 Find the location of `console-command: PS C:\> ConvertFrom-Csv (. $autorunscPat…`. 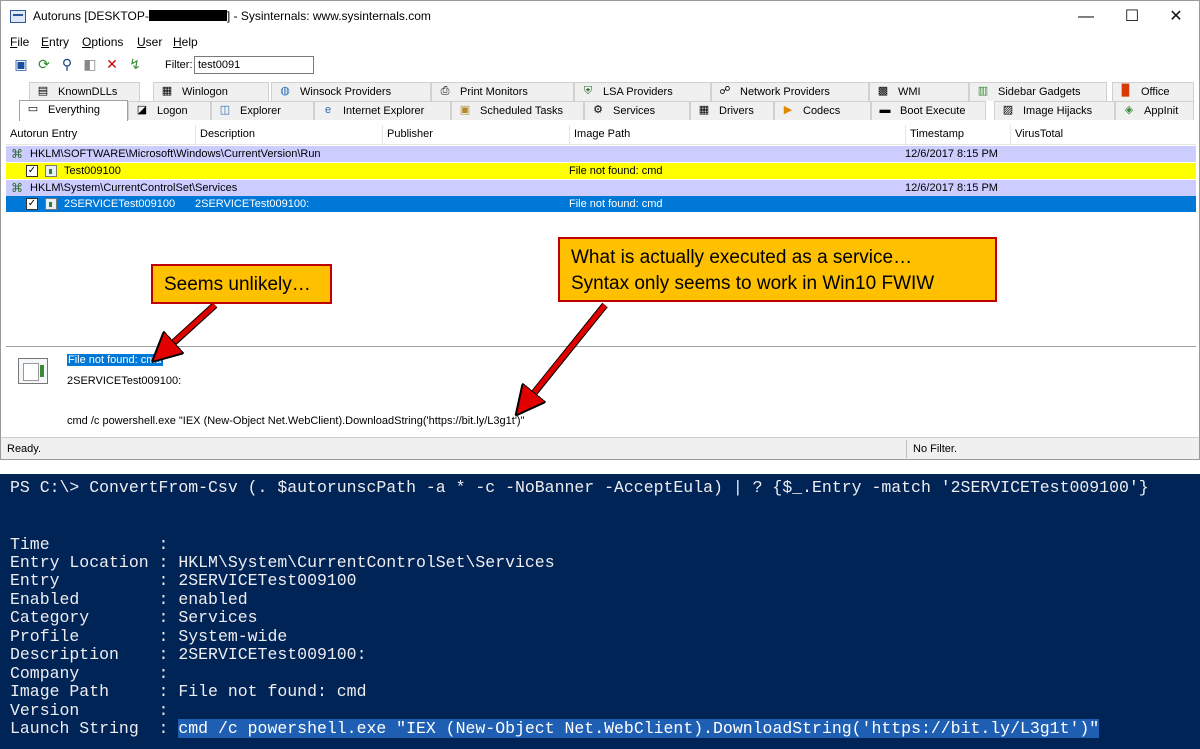

console-command: PS C:\> ConvertFrom-Csv (. $autorunscPat… is located at coordinates (579, 487).